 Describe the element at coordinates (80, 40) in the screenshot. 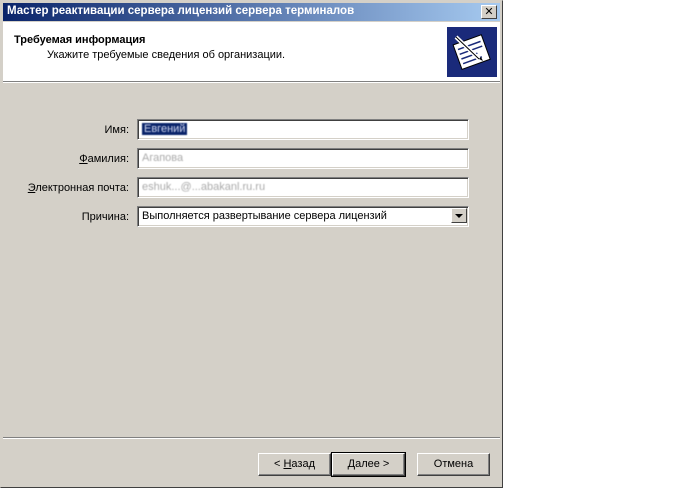

I see `header-title: Требуемая информация` at that location.